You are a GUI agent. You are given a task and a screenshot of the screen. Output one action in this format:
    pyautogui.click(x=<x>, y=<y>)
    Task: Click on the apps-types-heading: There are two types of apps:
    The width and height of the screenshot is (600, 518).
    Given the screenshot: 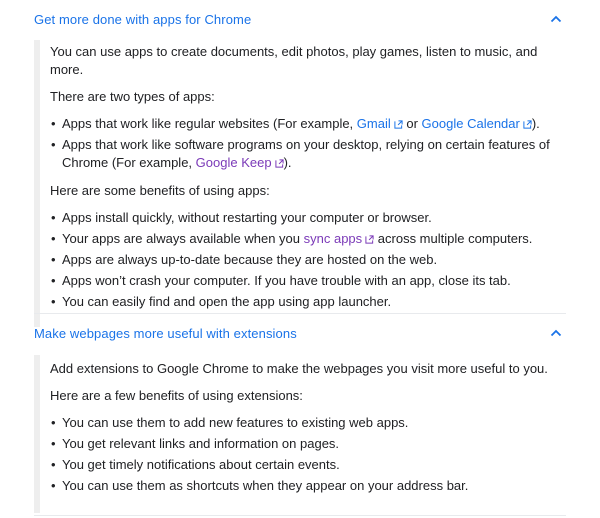 What is the action you would take?
    pyautogui.click(x=132, y=96)
    